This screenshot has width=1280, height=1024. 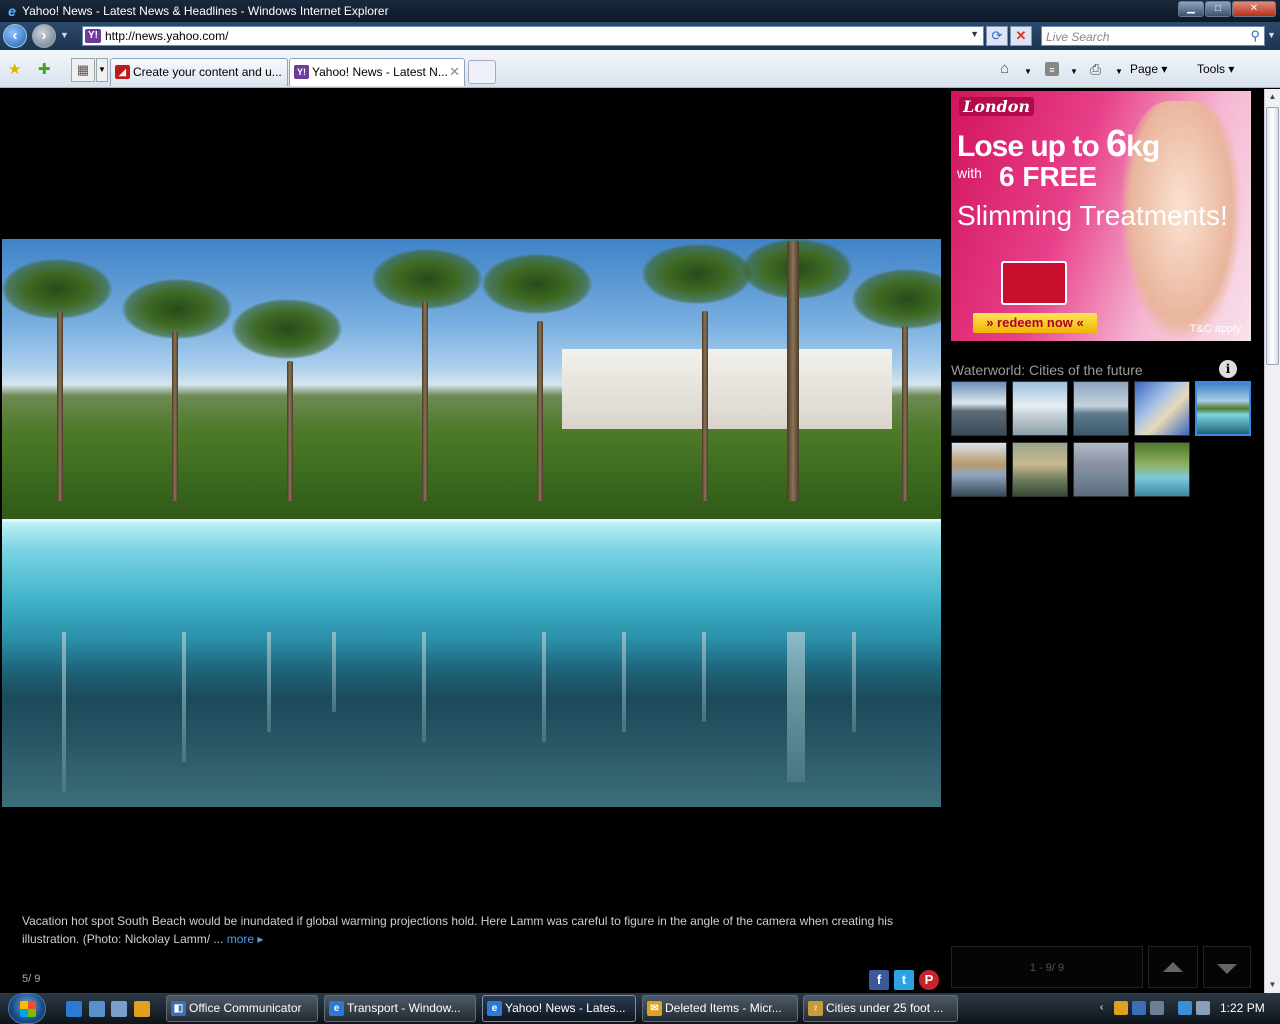 I want to click on ad-brand-logo: London, so click(x=997, y=106).